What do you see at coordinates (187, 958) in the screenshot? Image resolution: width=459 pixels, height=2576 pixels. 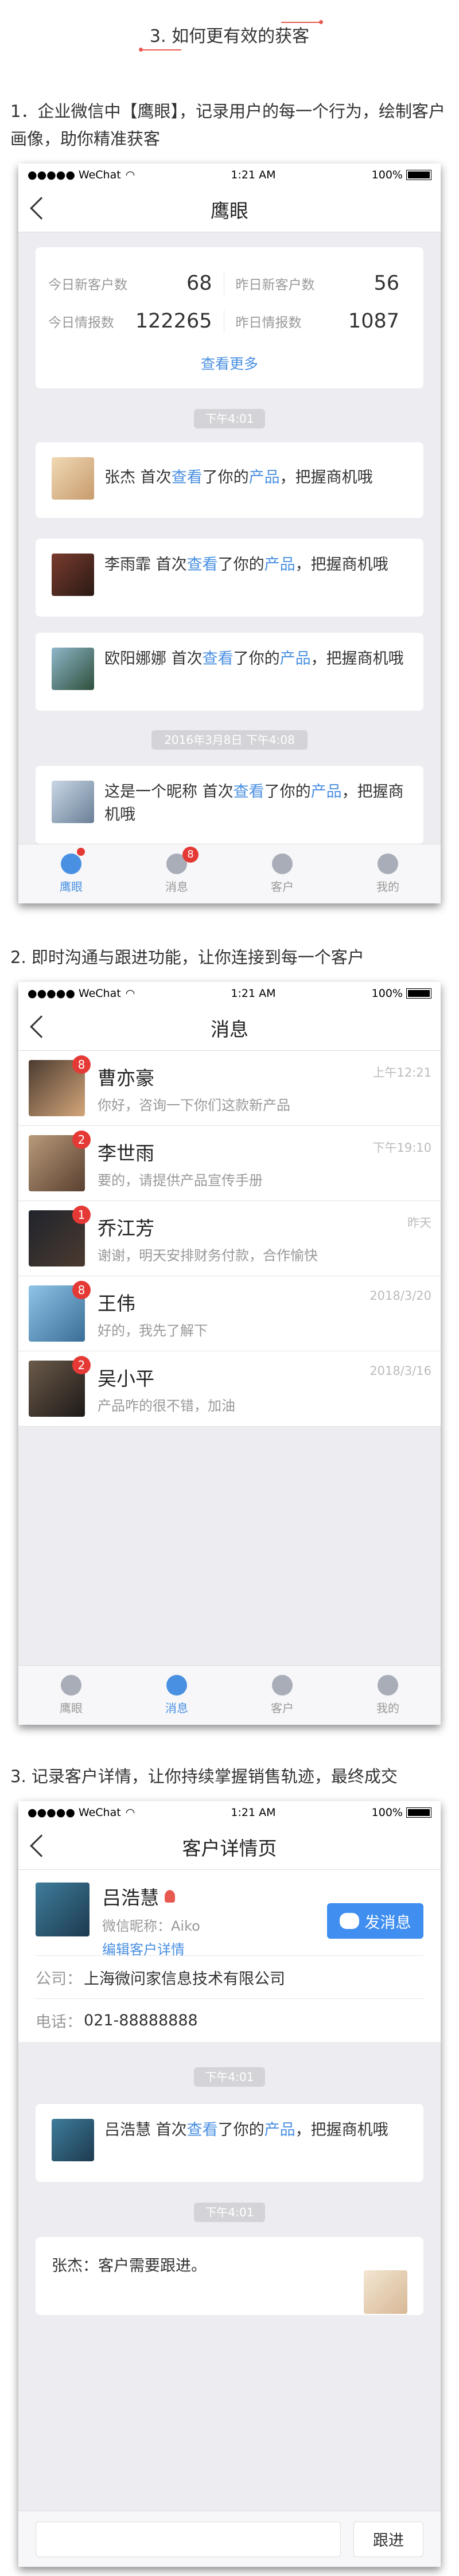 I see `intro-2: 2. 即时沟通与跟进功能，让你连接到每一个客户` at bounding box center [187, 958].